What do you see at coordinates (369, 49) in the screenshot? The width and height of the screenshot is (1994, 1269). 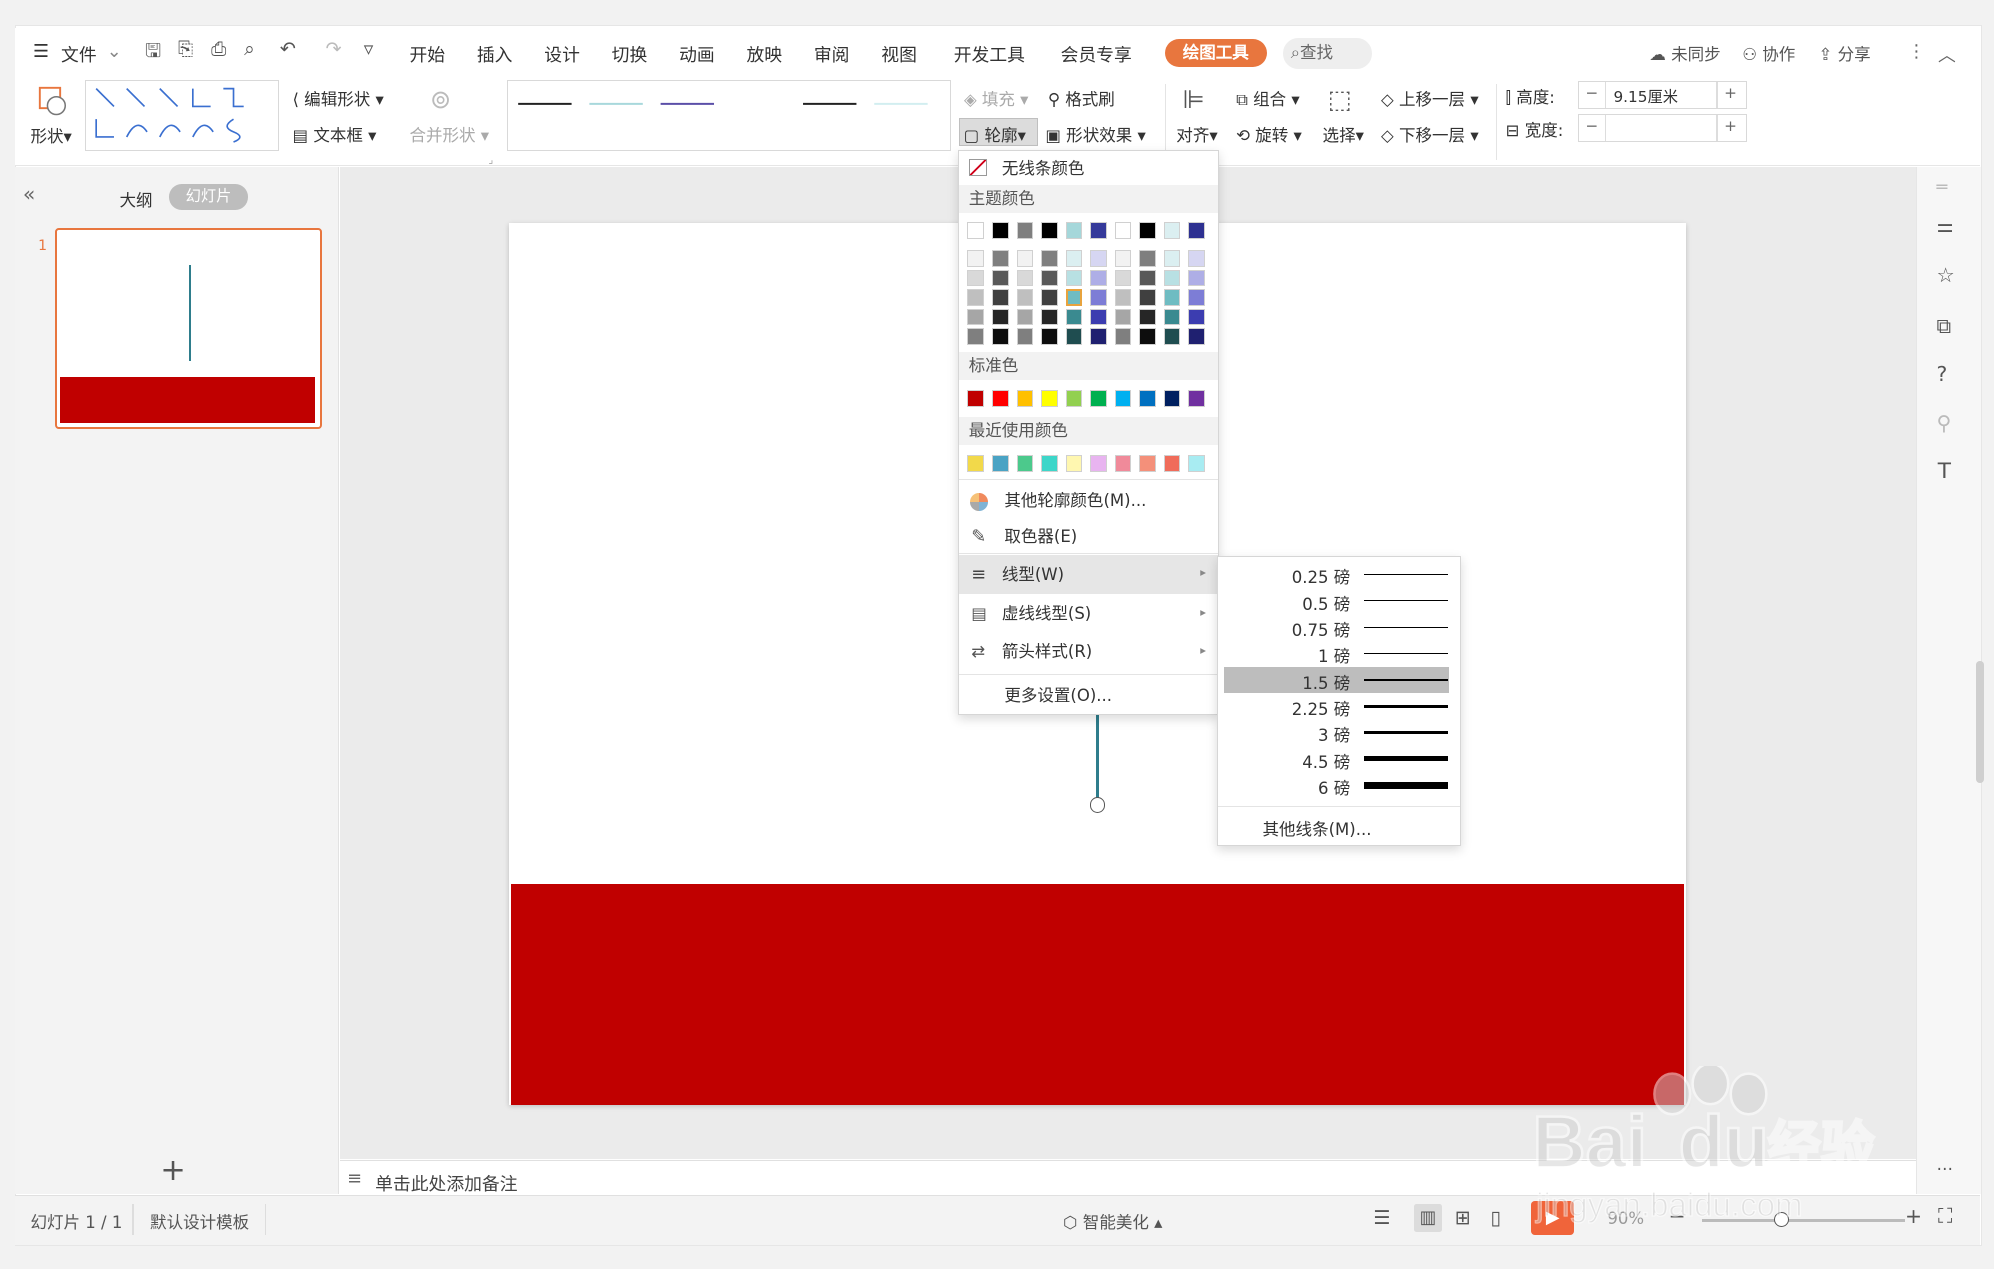 I see `customize-icon: ▿` at bounding box center [369, 49].